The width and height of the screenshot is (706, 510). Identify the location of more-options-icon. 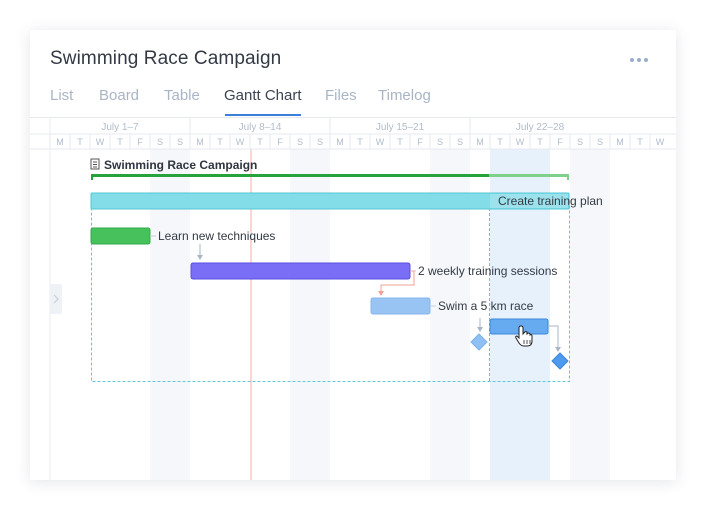
(639, 60).